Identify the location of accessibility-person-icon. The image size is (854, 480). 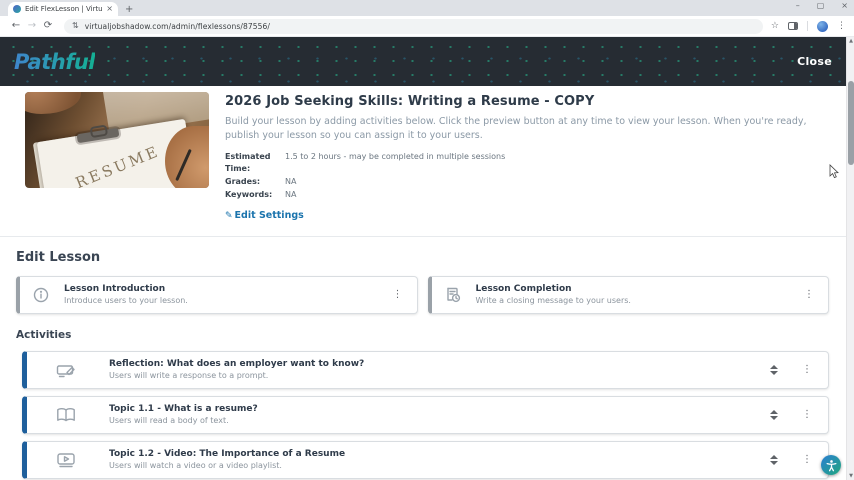
(831, 465).